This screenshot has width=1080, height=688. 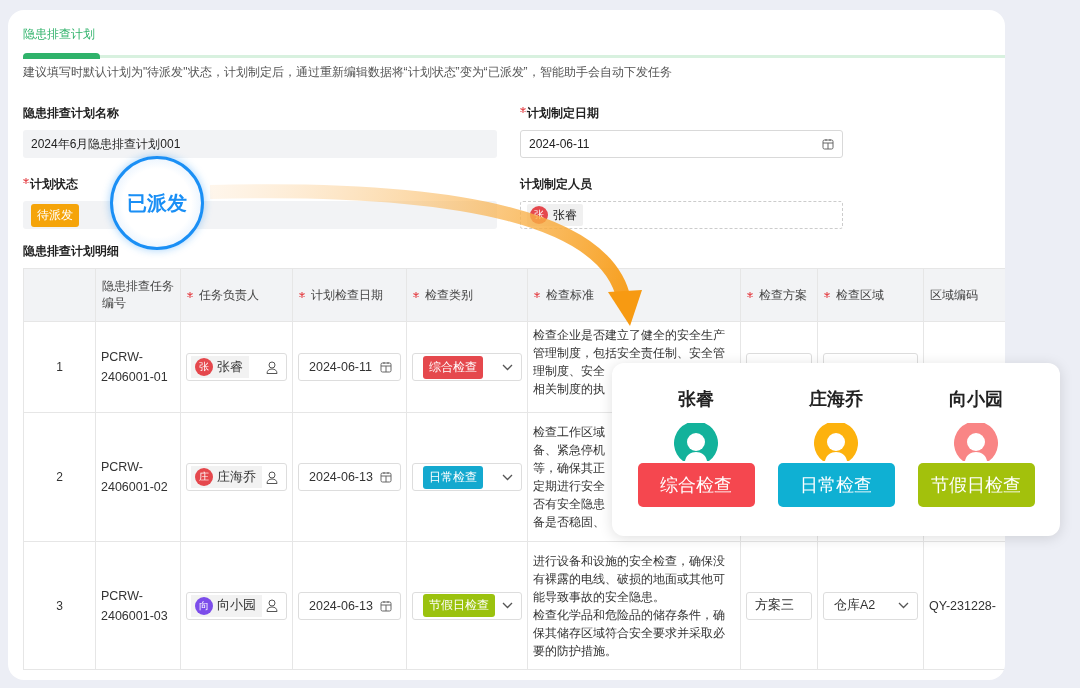 What do you see at coordinates (556, 184) in the screenshot?
I see `field-label: 计划制定人员` at bounding box center [556, 184].